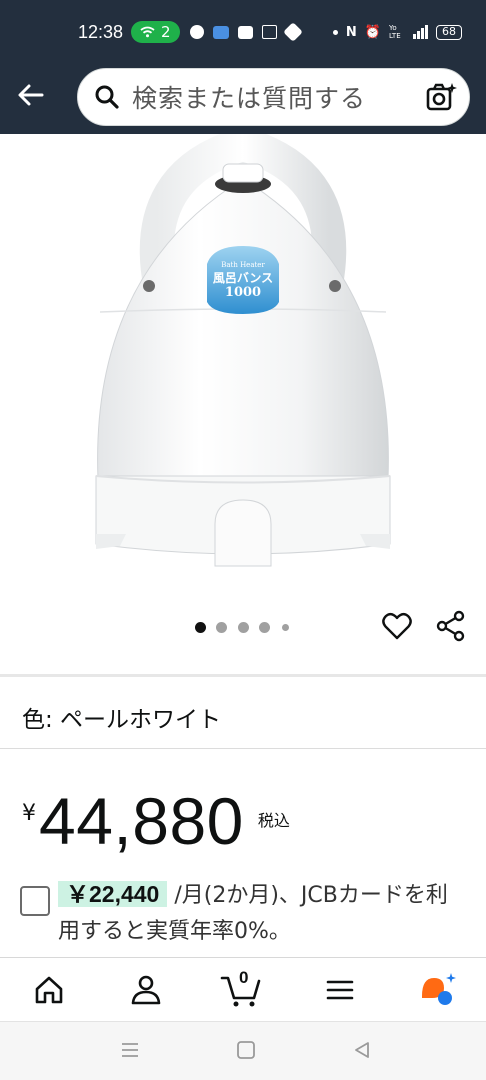 This screenshot has height=1080, width=486. Describe the element at coordinates (147, 32) in the screenshot. I see `wifi-icon` at that location.